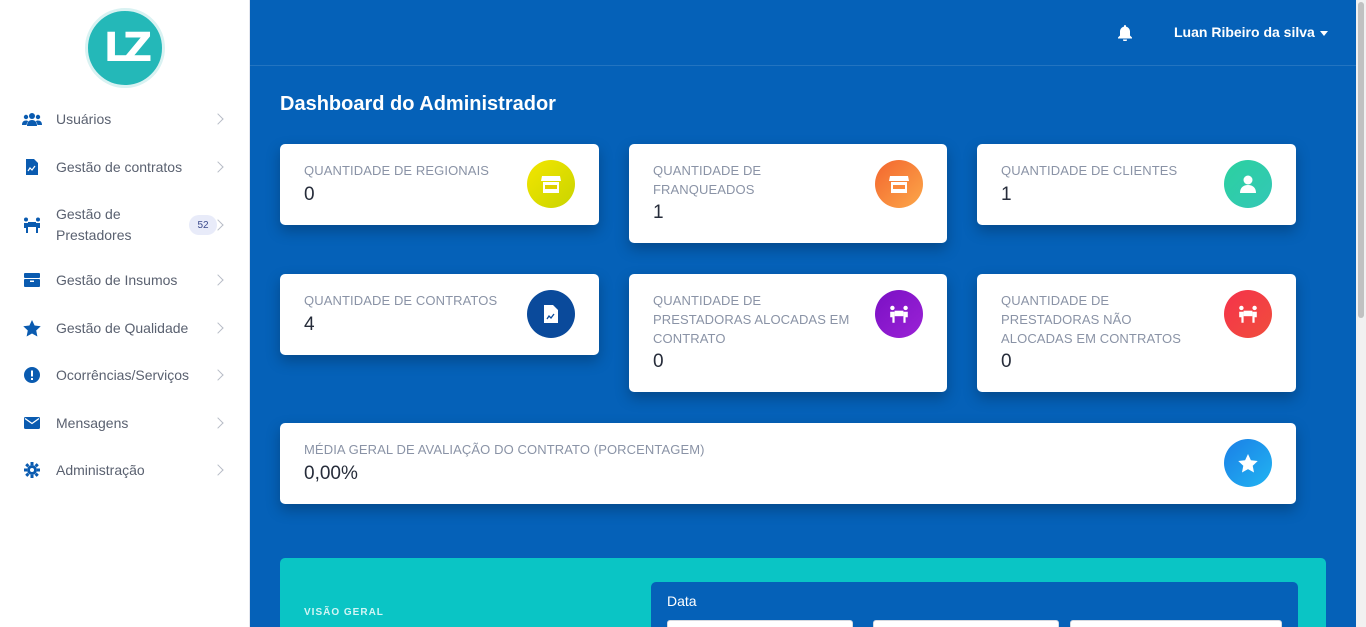 The width and height of the screenshot is (1366, 627). What do you see at coordinates (32, 470) in the screenshot?
I see `gear-icon` at bounding box center [32, 470].